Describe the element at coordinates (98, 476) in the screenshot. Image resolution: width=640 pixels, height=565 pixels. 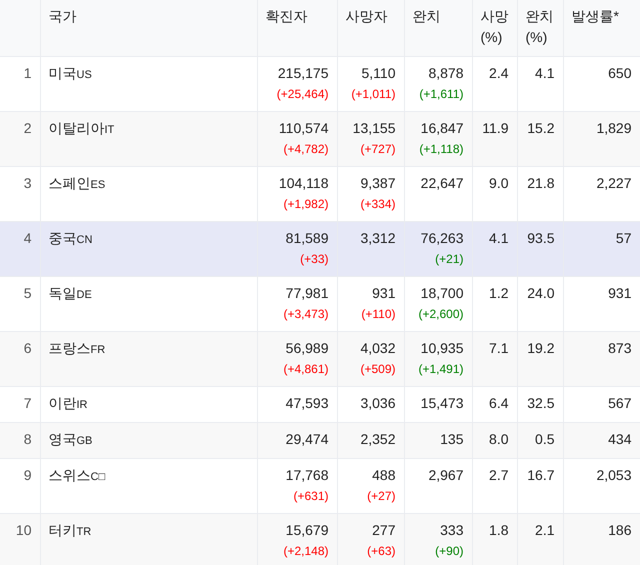
I see `country-code: C□` at that location.